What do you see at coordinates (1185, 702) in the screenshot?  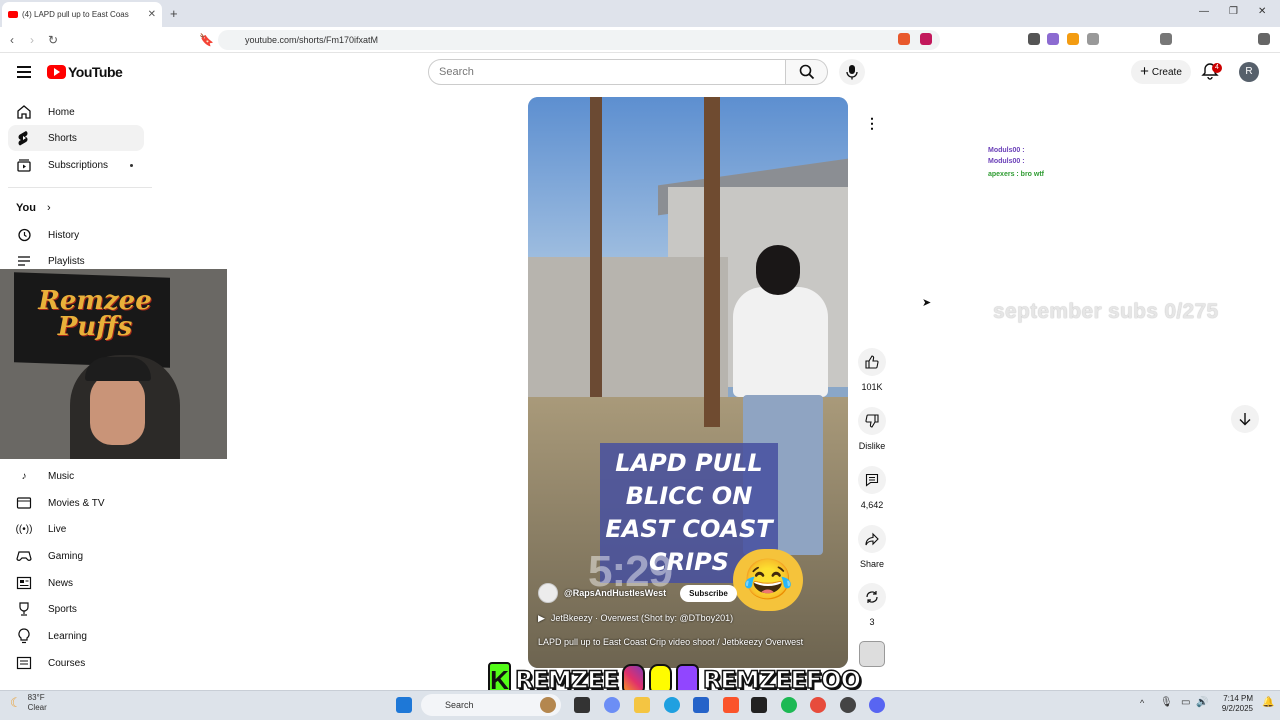 I see `network-icon: ▭` at bounding box center [1185, 702].